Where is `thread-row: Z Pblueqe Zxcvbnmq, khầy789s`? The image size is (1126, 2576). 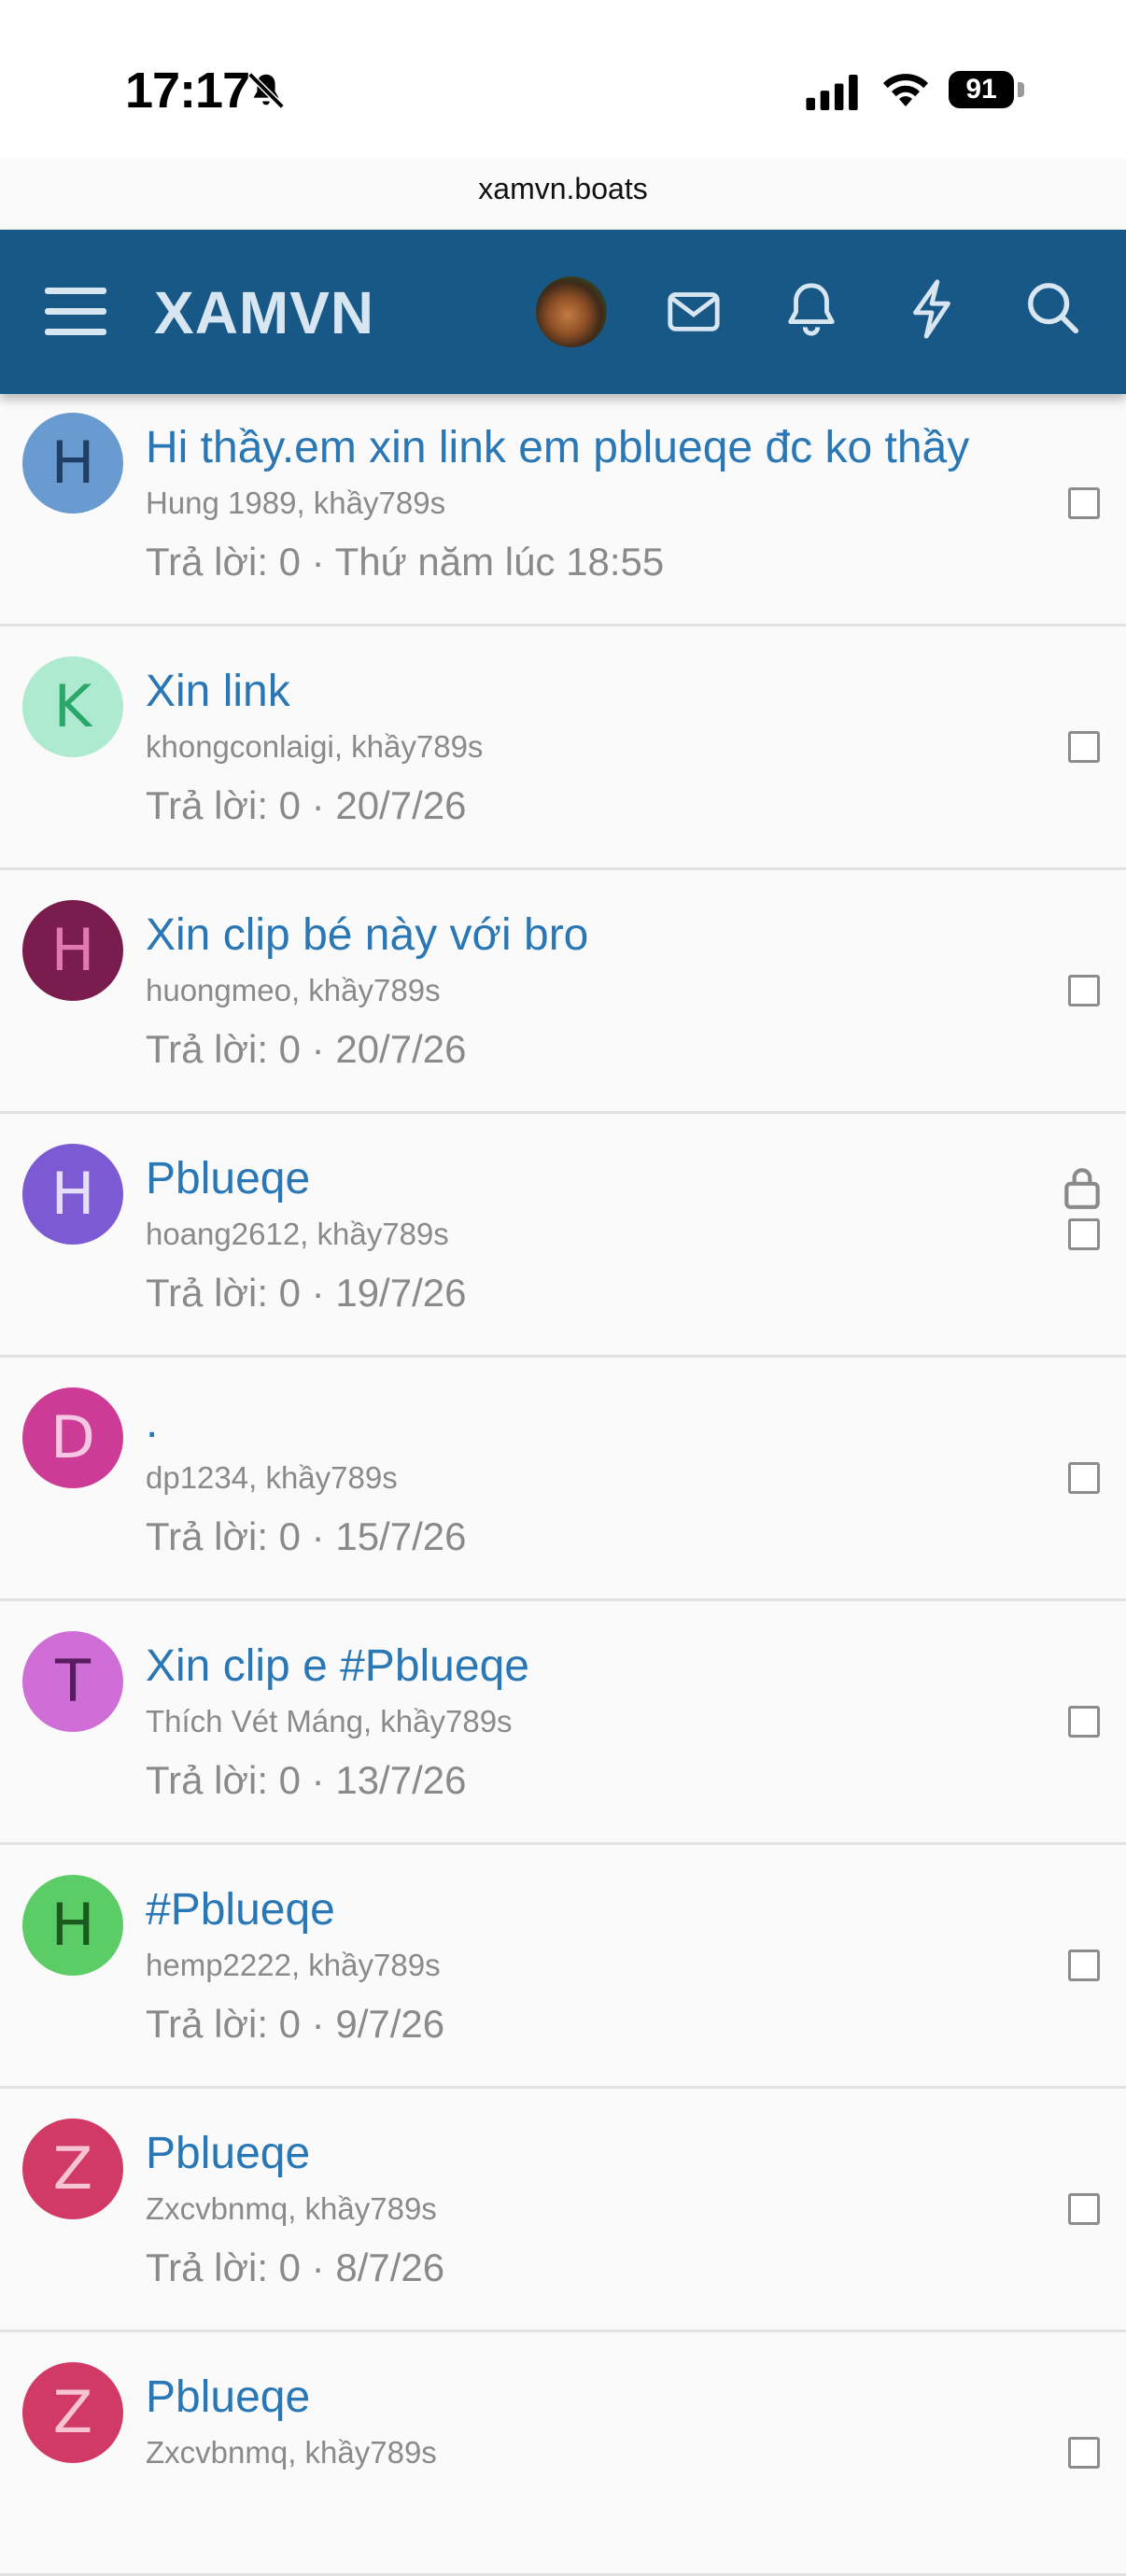
thread-row: Z Pblueqe Zxcvbnmq, khầy789s is located at coordinates (563, 2454).